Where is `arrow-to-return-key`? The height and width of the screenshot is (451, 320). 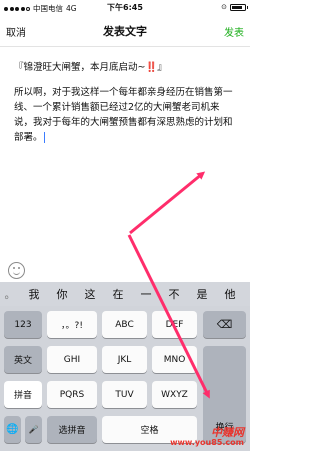
arrow-to-return-key is located at coordinates (168, 316).